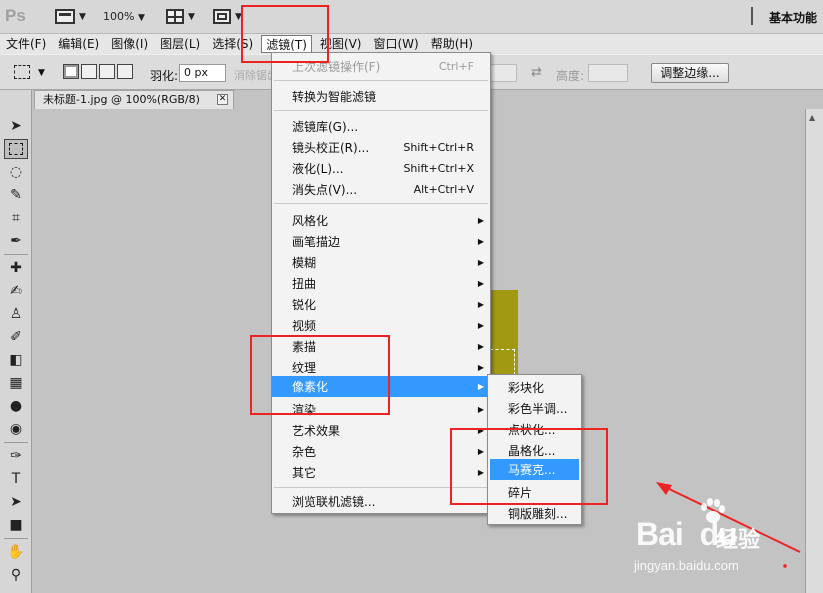 The width and height of the screenshot is (823, 593). Describe the element at coordinates (411, 17) in the screenshot. I see `app-bar: Ps ▼ 100% ▼ ▼ ▼ 基本功能` at that location.